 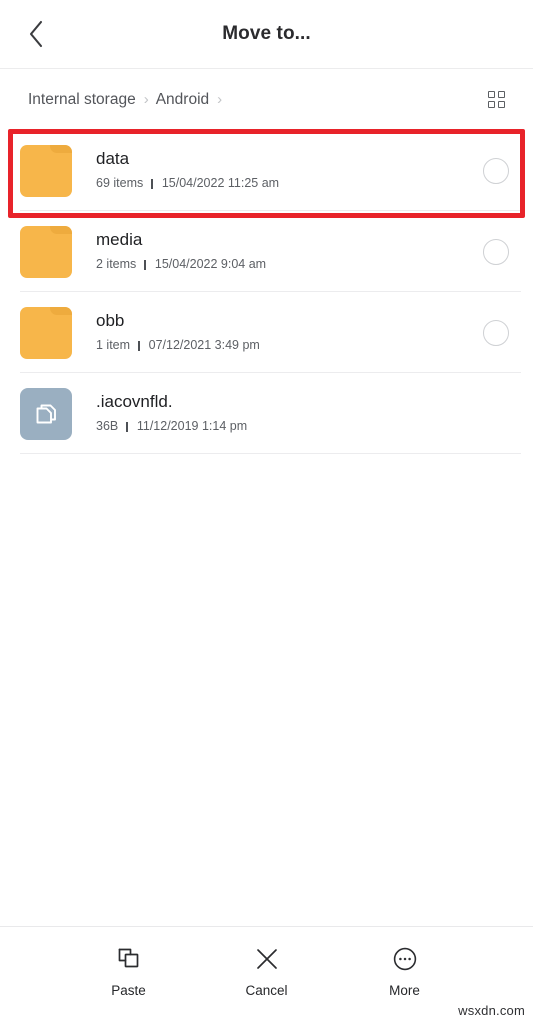 I want to click on paste-button: Paste, so click(x=129, y=971).